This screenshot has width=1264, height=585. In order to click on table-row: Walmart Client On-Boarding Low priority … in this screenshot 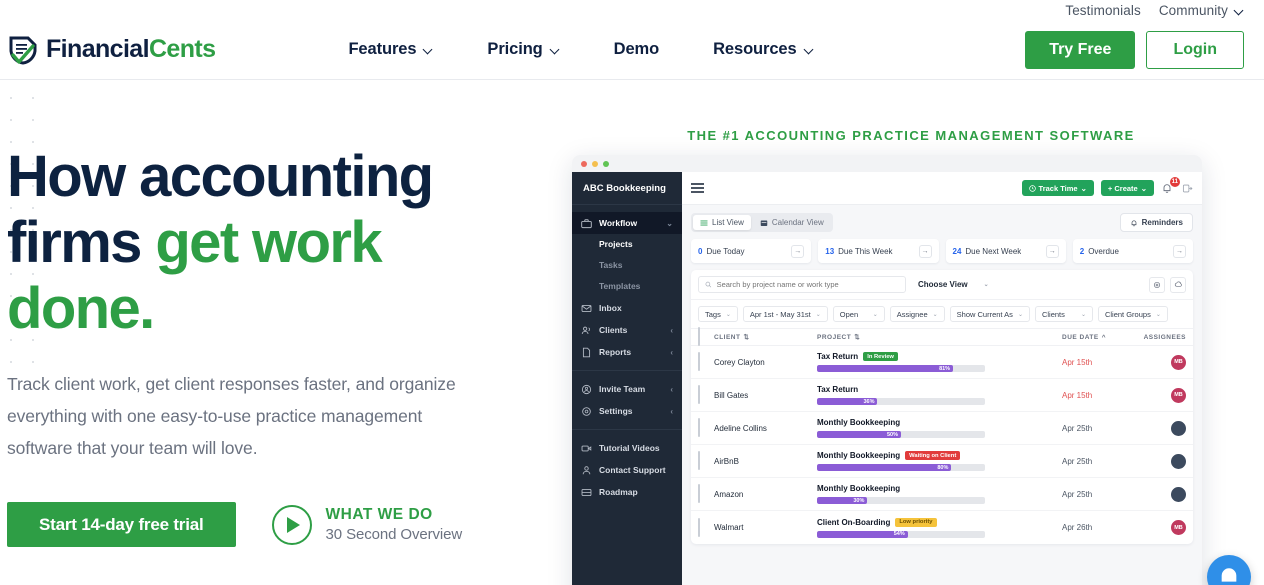, I will do `click(942, 527)`.